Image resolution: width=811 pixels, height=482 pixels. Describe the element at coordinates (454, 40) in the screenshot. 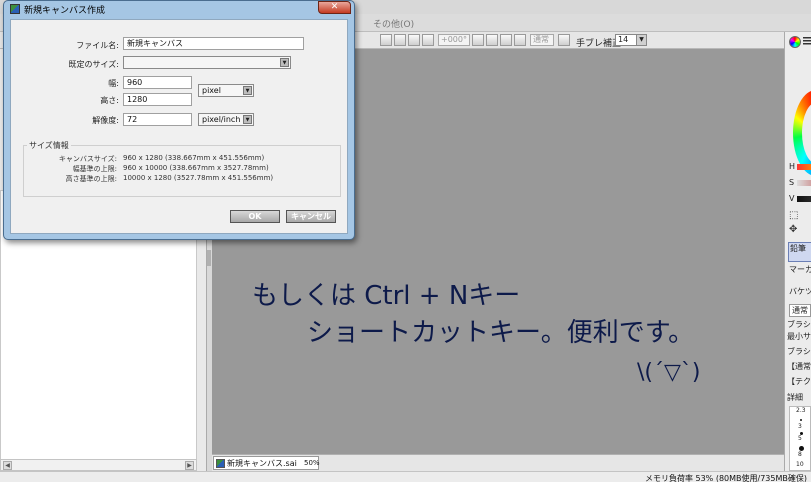

I see `rotation-angle-field: +000°` at that location.